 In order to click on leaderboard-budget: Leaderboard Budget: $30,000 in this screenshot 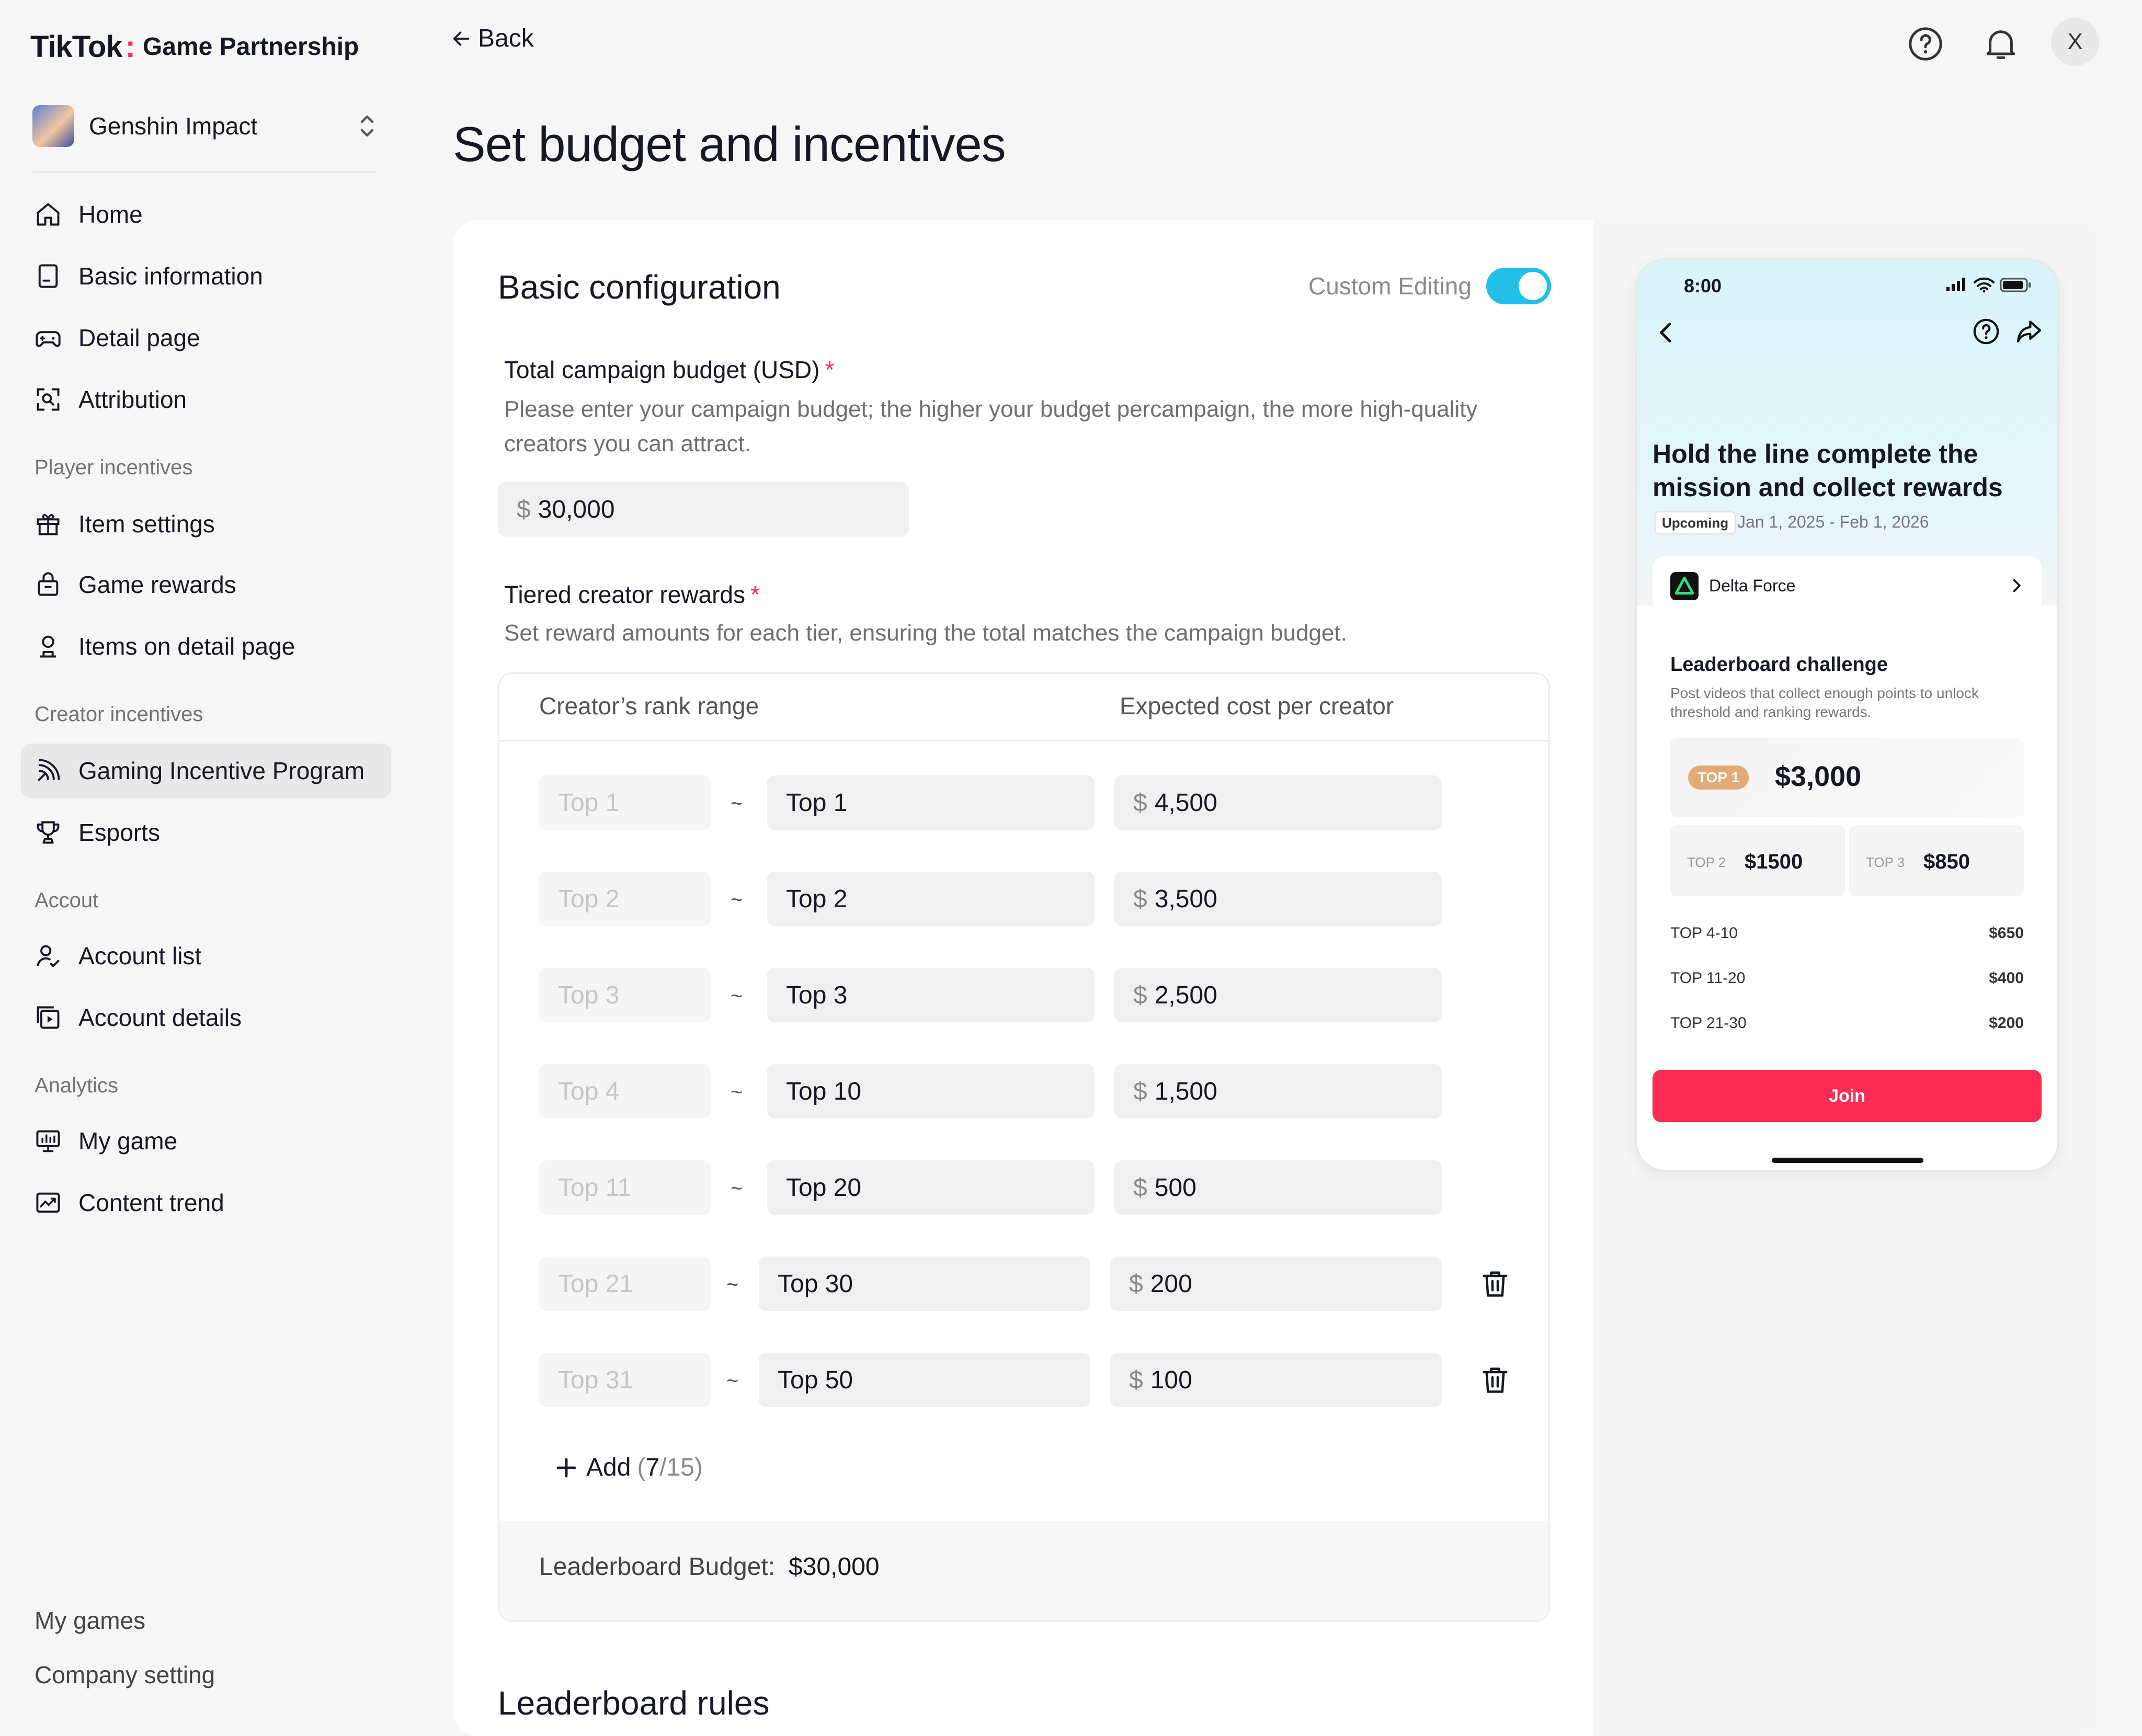, I will do `click(709, 1567)`.